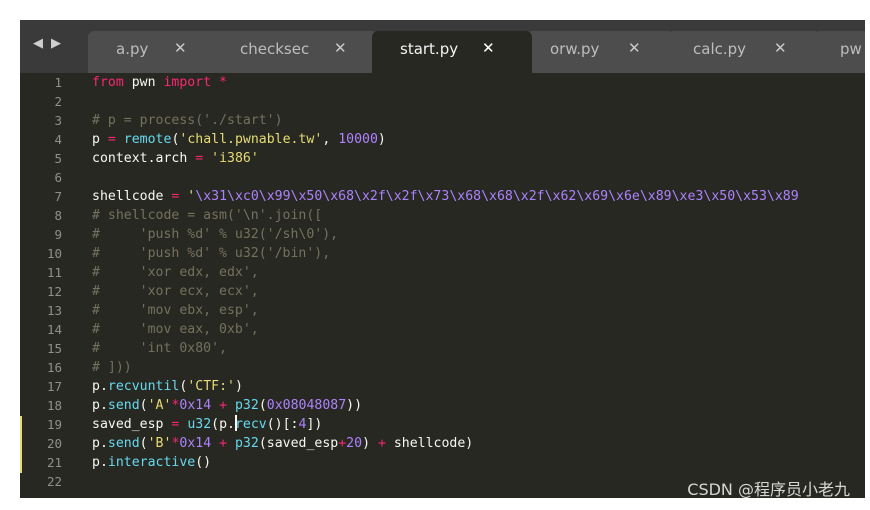 This screenshot has height=510, width=870. What do you see at coordinates (275, 49) in the screenshot?
I see `tab-label: checksec` at bounding box center [275, 49].